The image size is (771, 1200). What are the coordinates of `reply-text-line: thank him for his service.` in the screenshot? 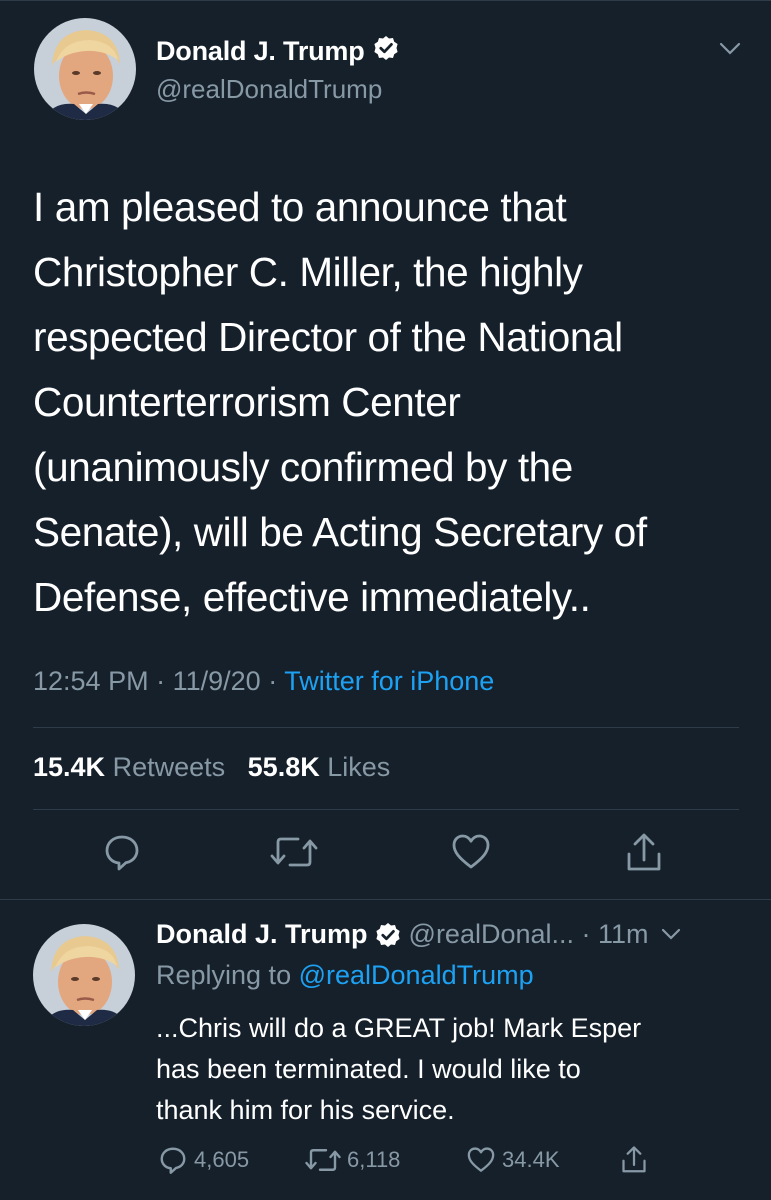 It's located at (305, 1110).